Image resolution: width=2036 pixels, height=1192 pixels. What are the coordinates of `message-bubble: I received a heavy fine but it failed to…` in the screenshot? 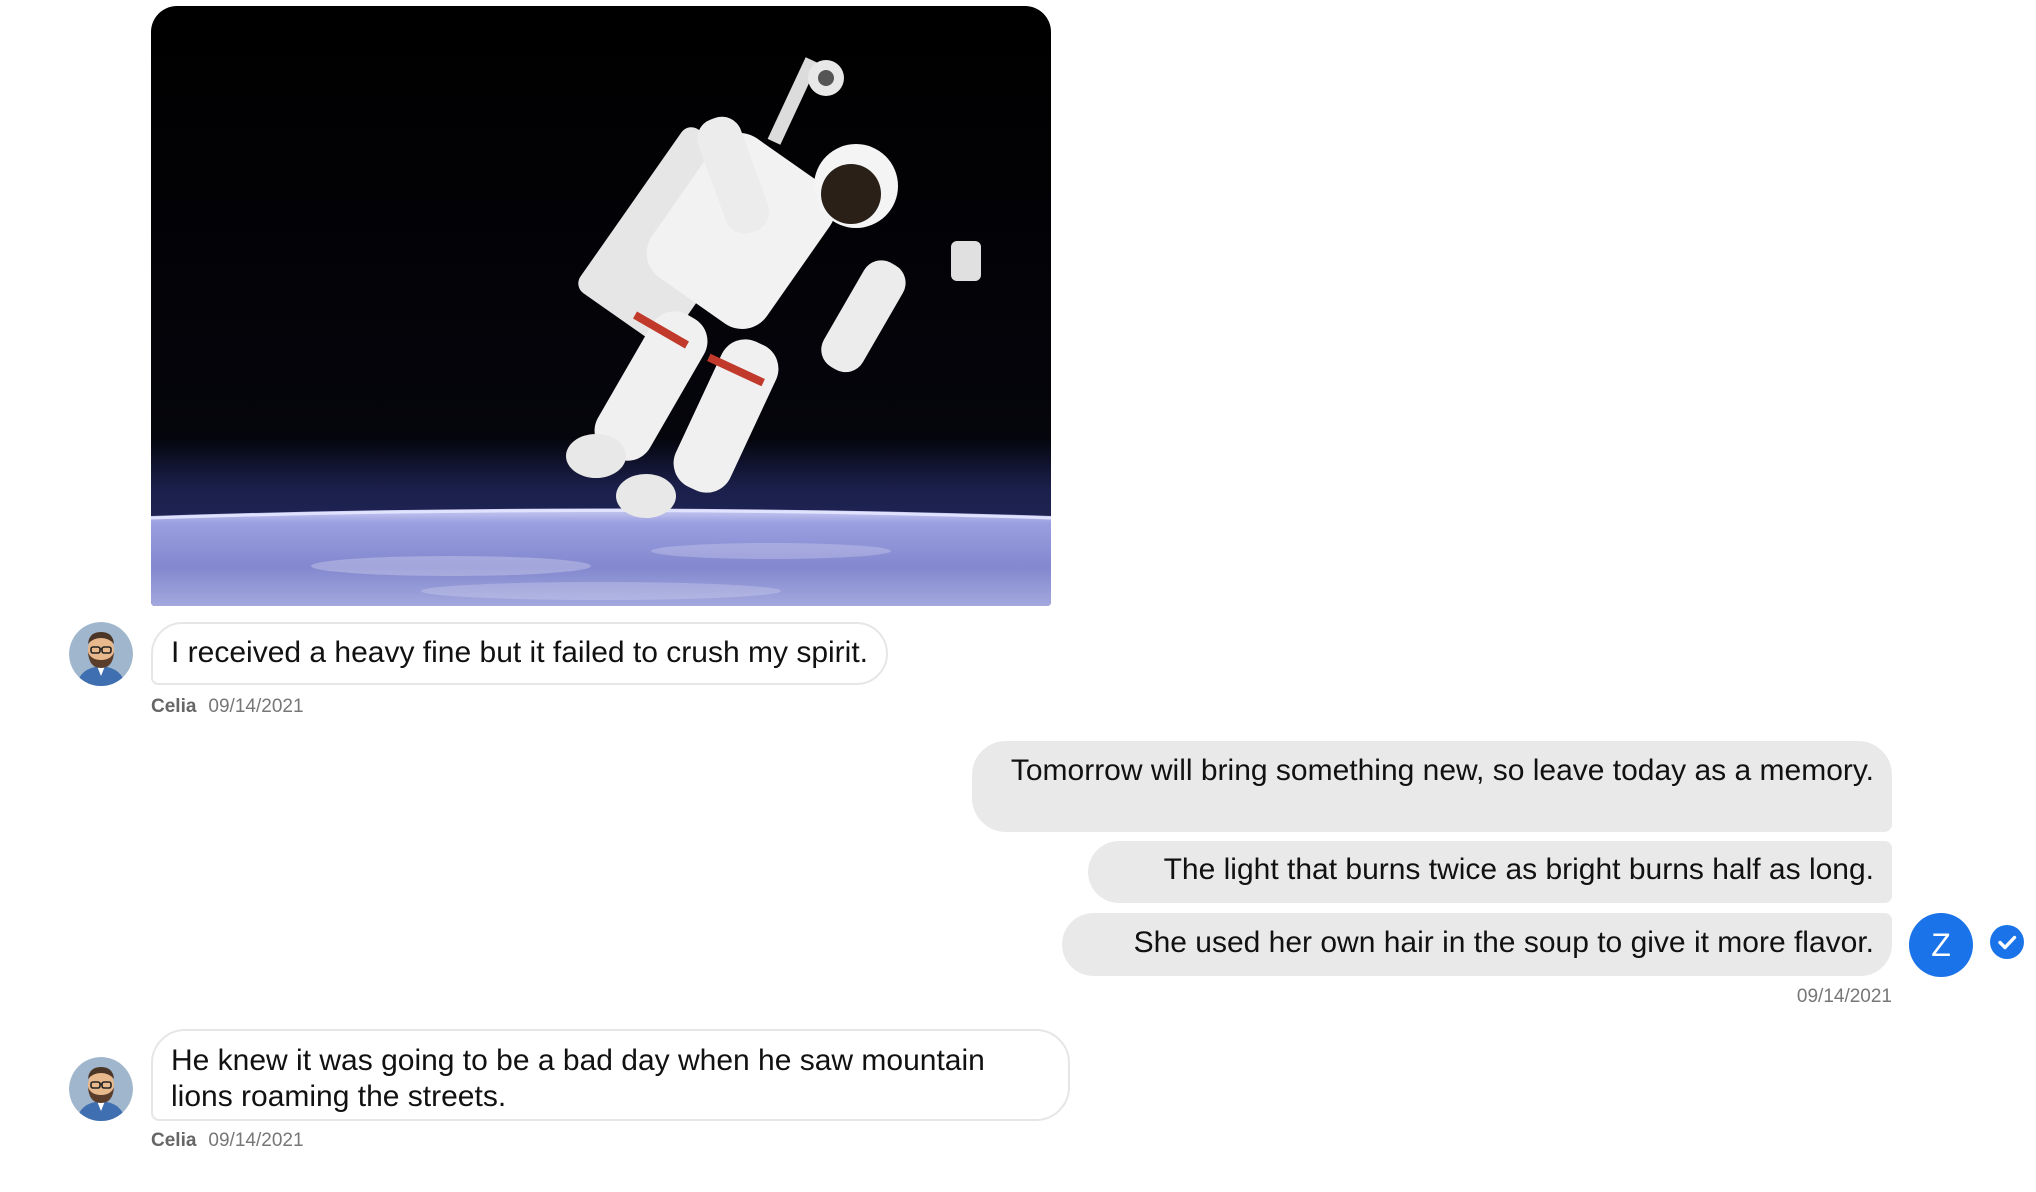 It's located at (519, 653).